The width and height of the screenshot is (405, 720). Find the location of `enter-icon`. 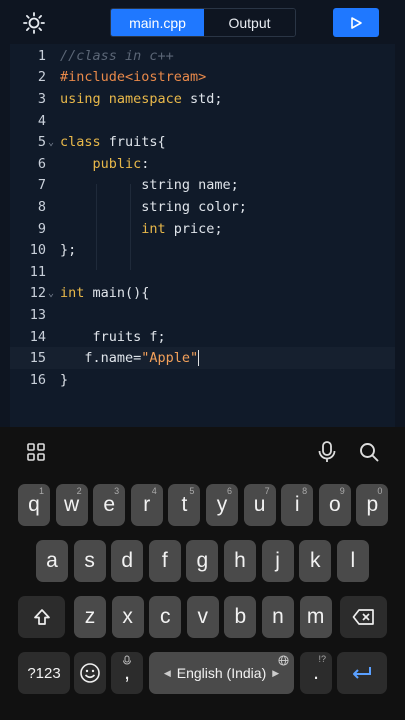

enter-icon is located at coordinates (362, 673).